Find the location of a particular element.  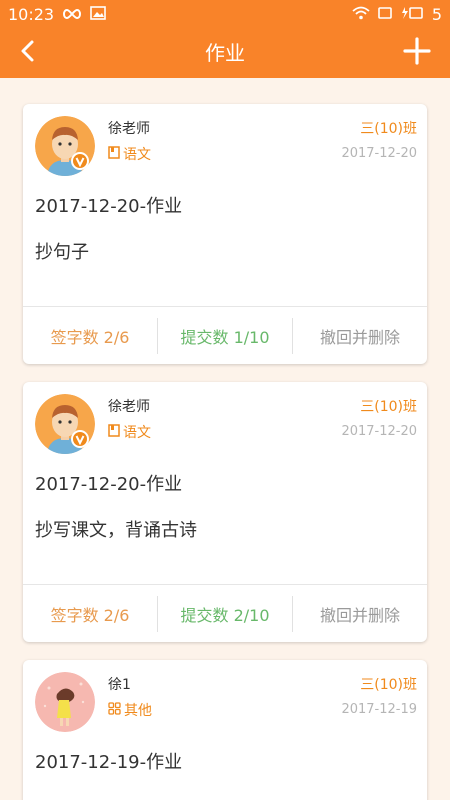

status-time: 10:23 is located at coordinates (31, 14).